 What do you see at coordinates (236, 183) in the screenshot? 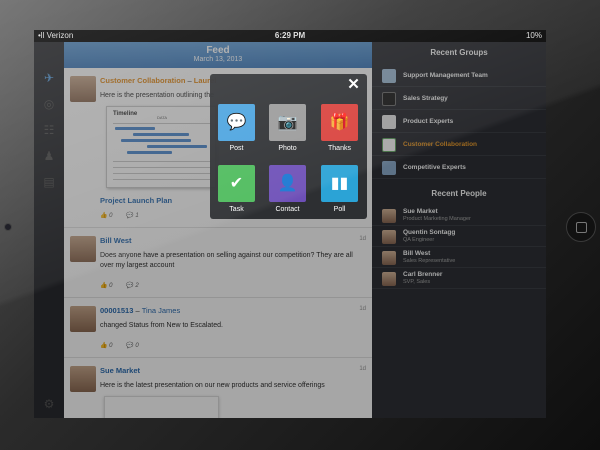
I see `checkmark-icon: ✔` at bounding box center [236, 183].